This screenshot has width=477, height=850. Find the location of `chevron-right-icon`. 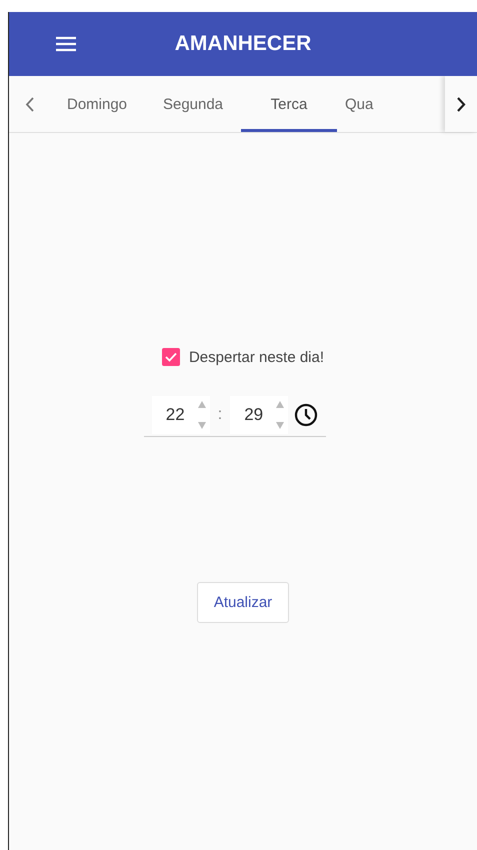

chevron-right-icon is located at coordinates (461, 104).